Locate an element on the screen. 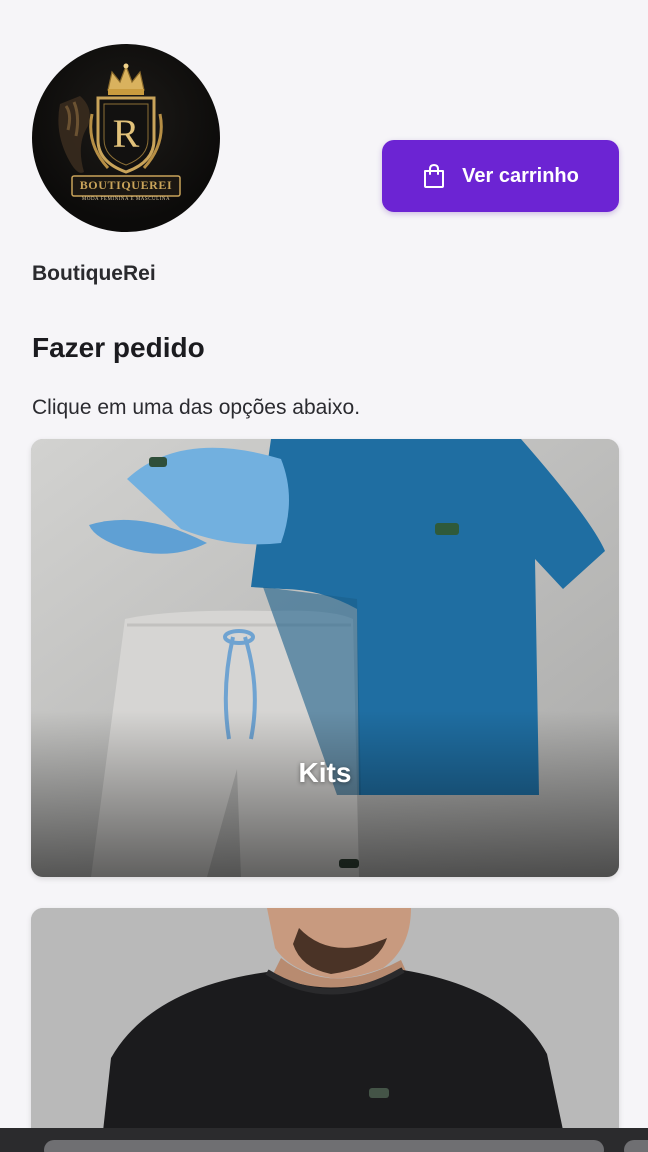 The height and width of the screenshot is (1152, 648). browser-tab-pill is located at coordinates (636, 1146).